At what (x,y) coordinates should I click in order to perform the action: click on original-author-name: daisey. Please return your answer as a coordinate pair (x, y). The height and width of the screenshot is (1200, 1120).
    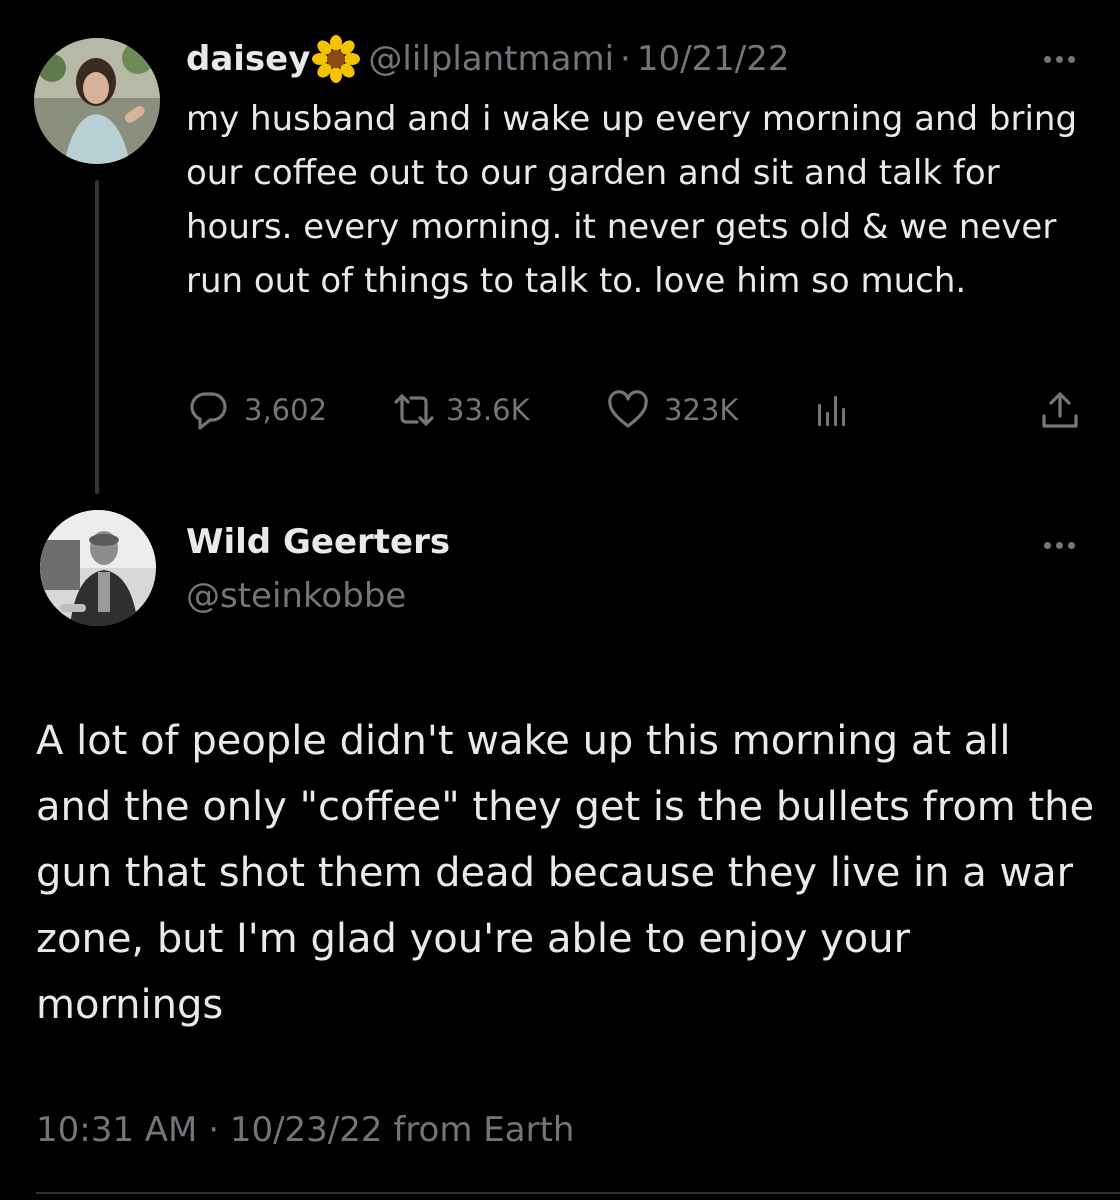
    Looking at the image, I should click on (248, 59).